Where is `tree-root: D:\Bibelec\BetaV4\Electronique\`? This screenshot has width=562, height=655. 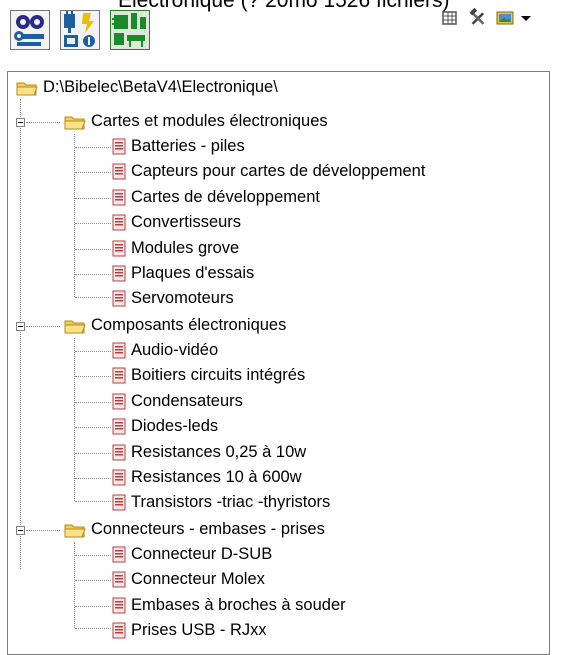
tree-root: D:\Bibelec\BetaV4\Electronique\ is located at coordinates (147, 87).